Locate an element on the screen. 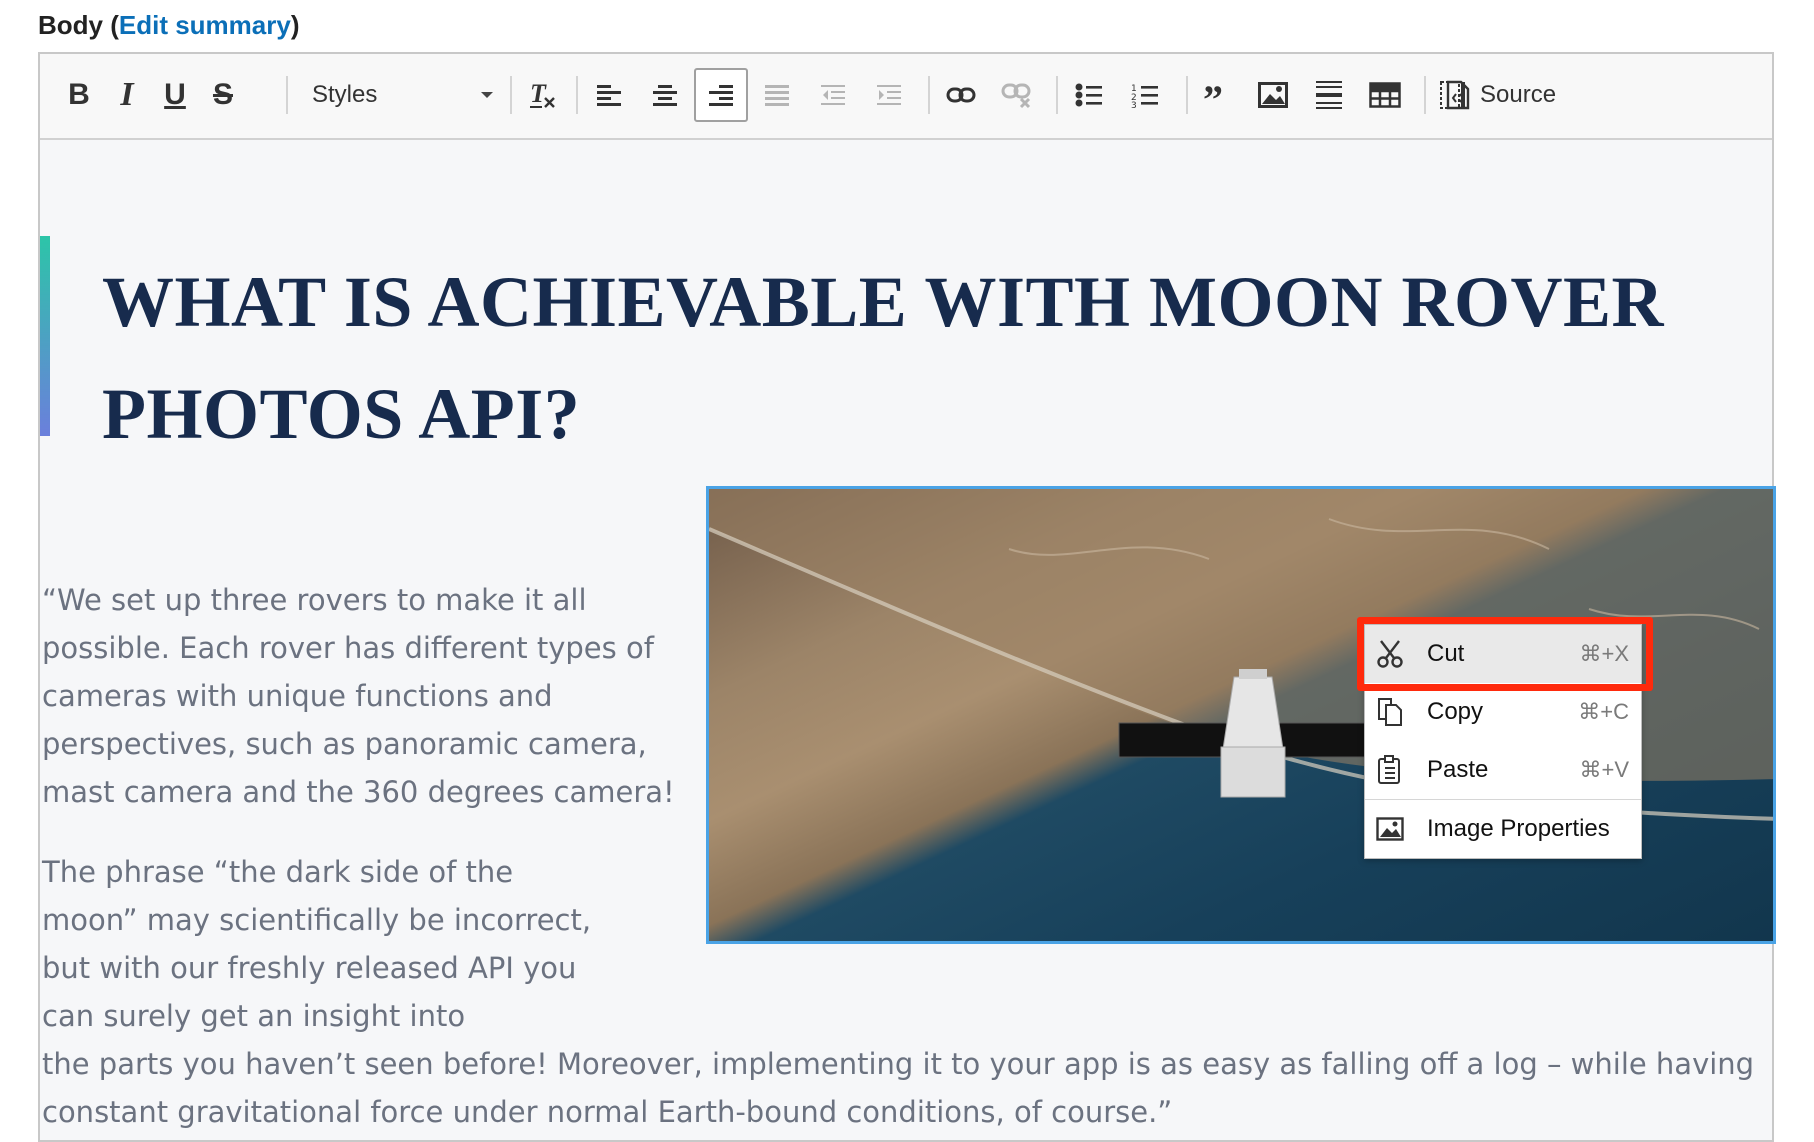 The height and width of the screenshot is (1142, 1814). blockquote-icon: ” is located at coordinates (1213, 95).